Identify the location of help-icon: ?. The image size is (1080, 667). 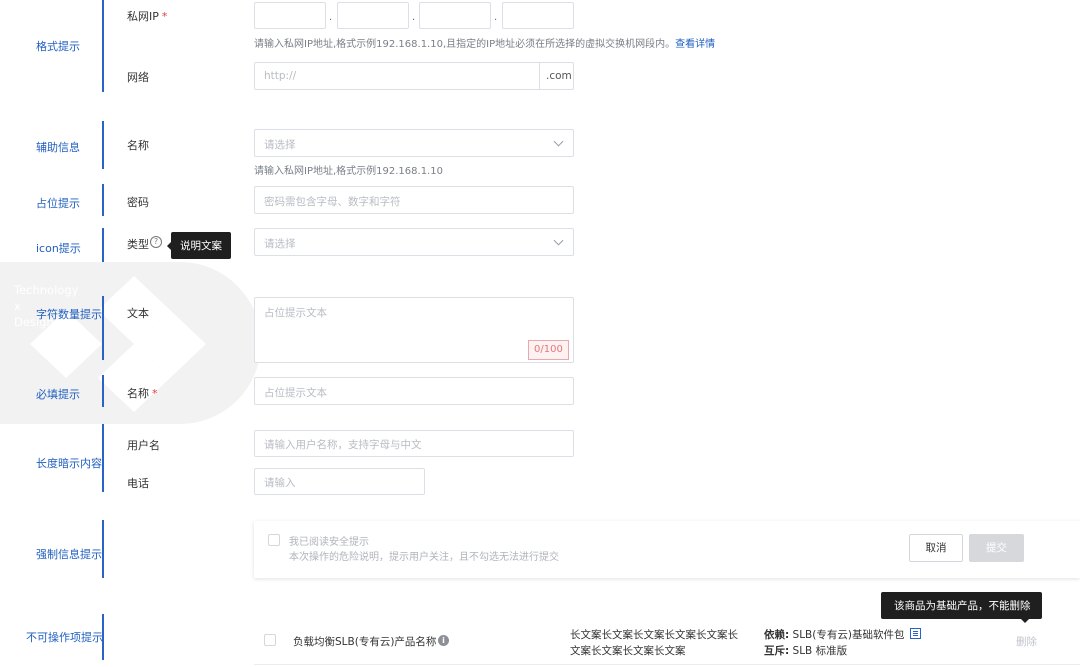
(156, 242).